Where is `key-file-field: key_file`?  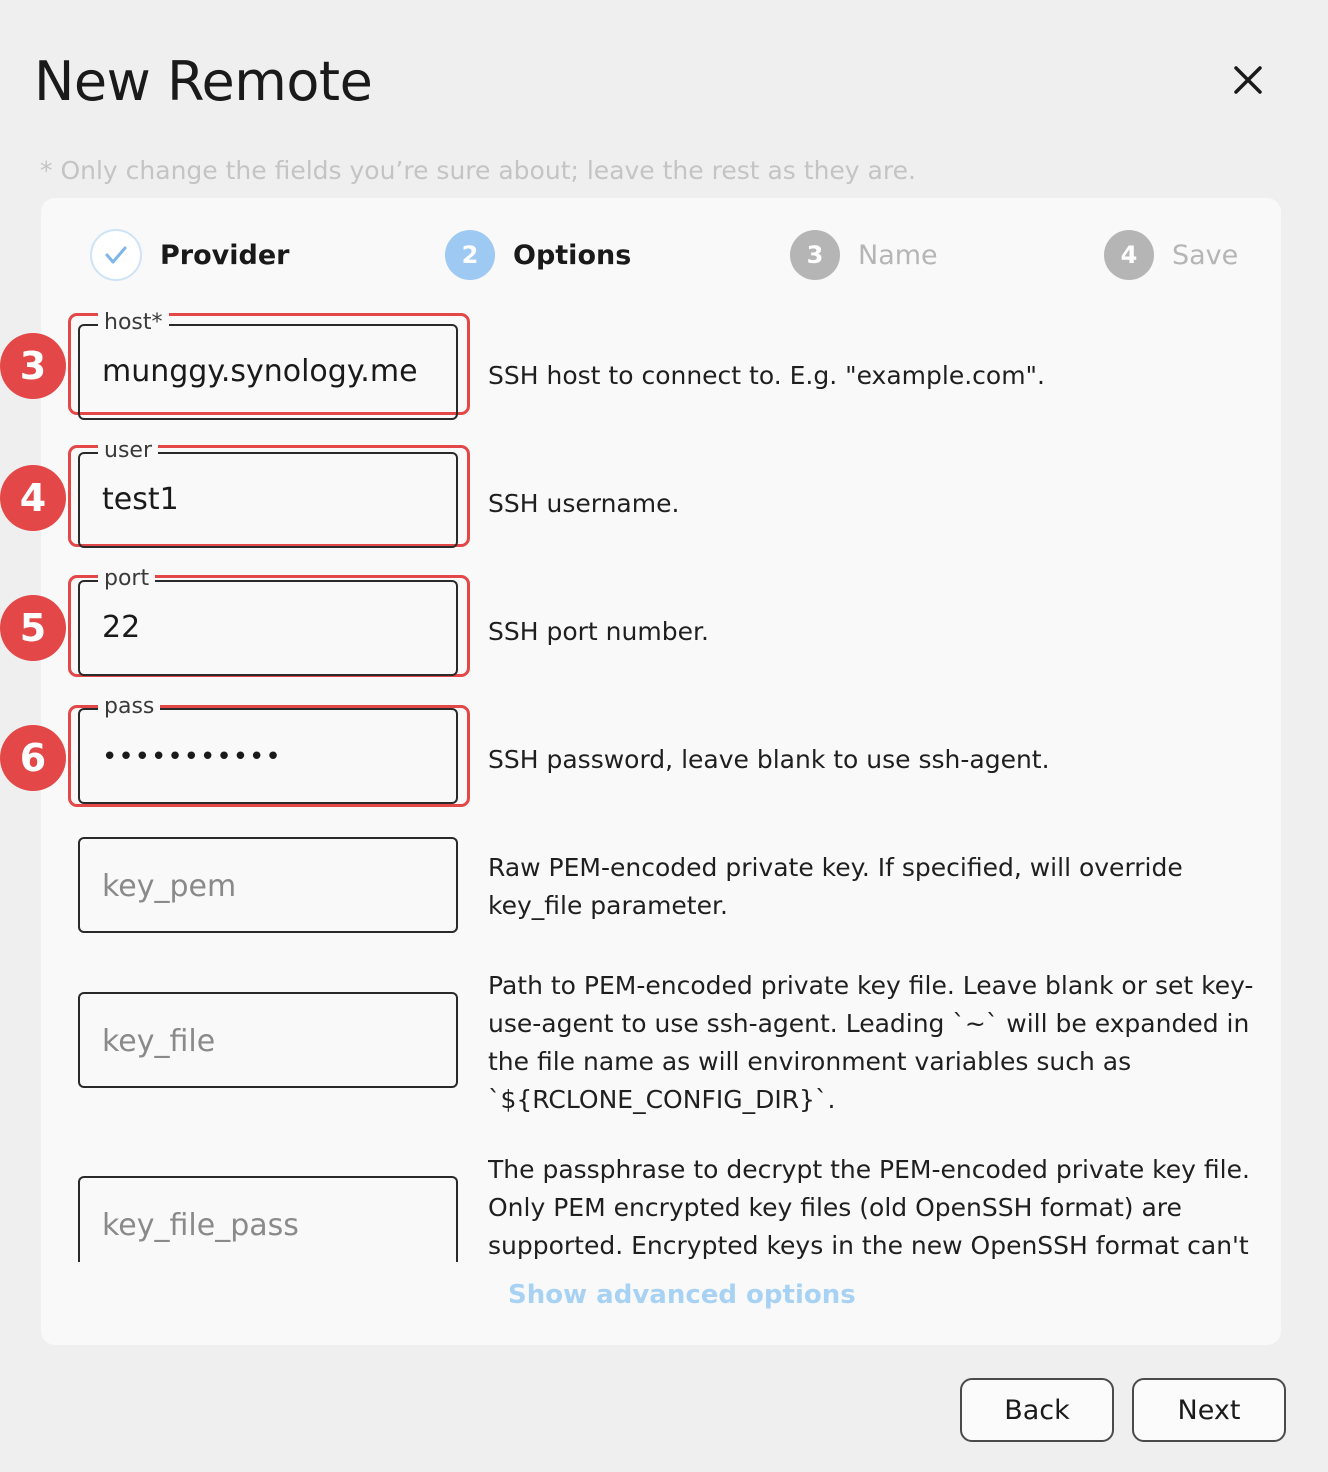 key-file-field: key_file is located at coordinates (268, 1040).